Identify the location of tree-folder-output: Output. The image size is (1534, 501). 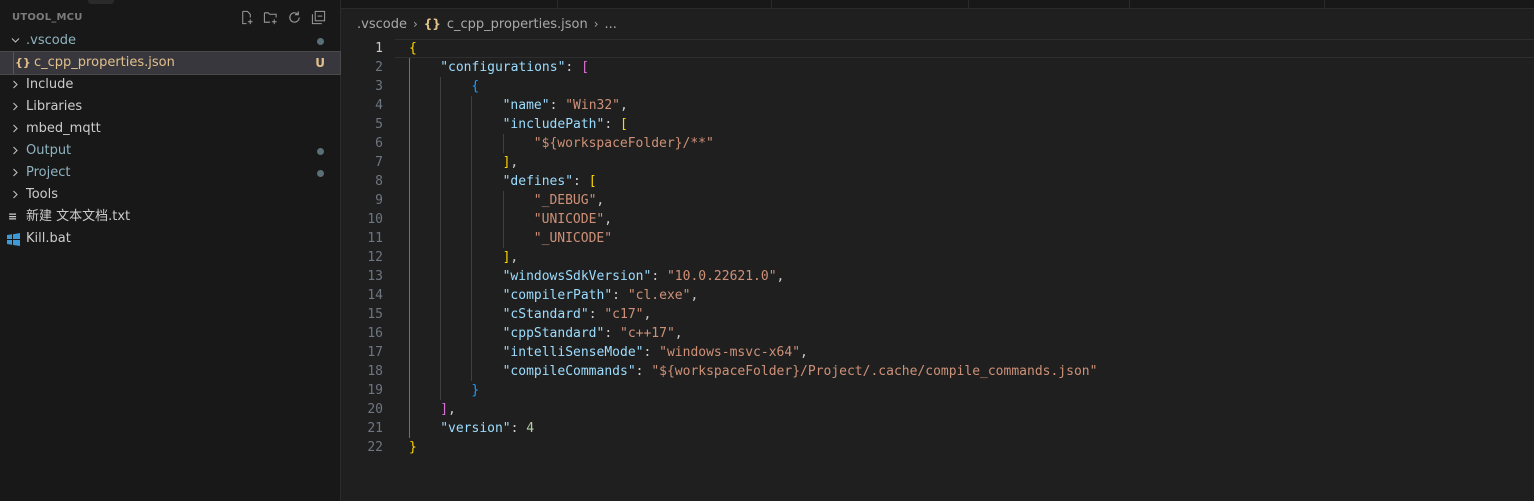
(170, 151).